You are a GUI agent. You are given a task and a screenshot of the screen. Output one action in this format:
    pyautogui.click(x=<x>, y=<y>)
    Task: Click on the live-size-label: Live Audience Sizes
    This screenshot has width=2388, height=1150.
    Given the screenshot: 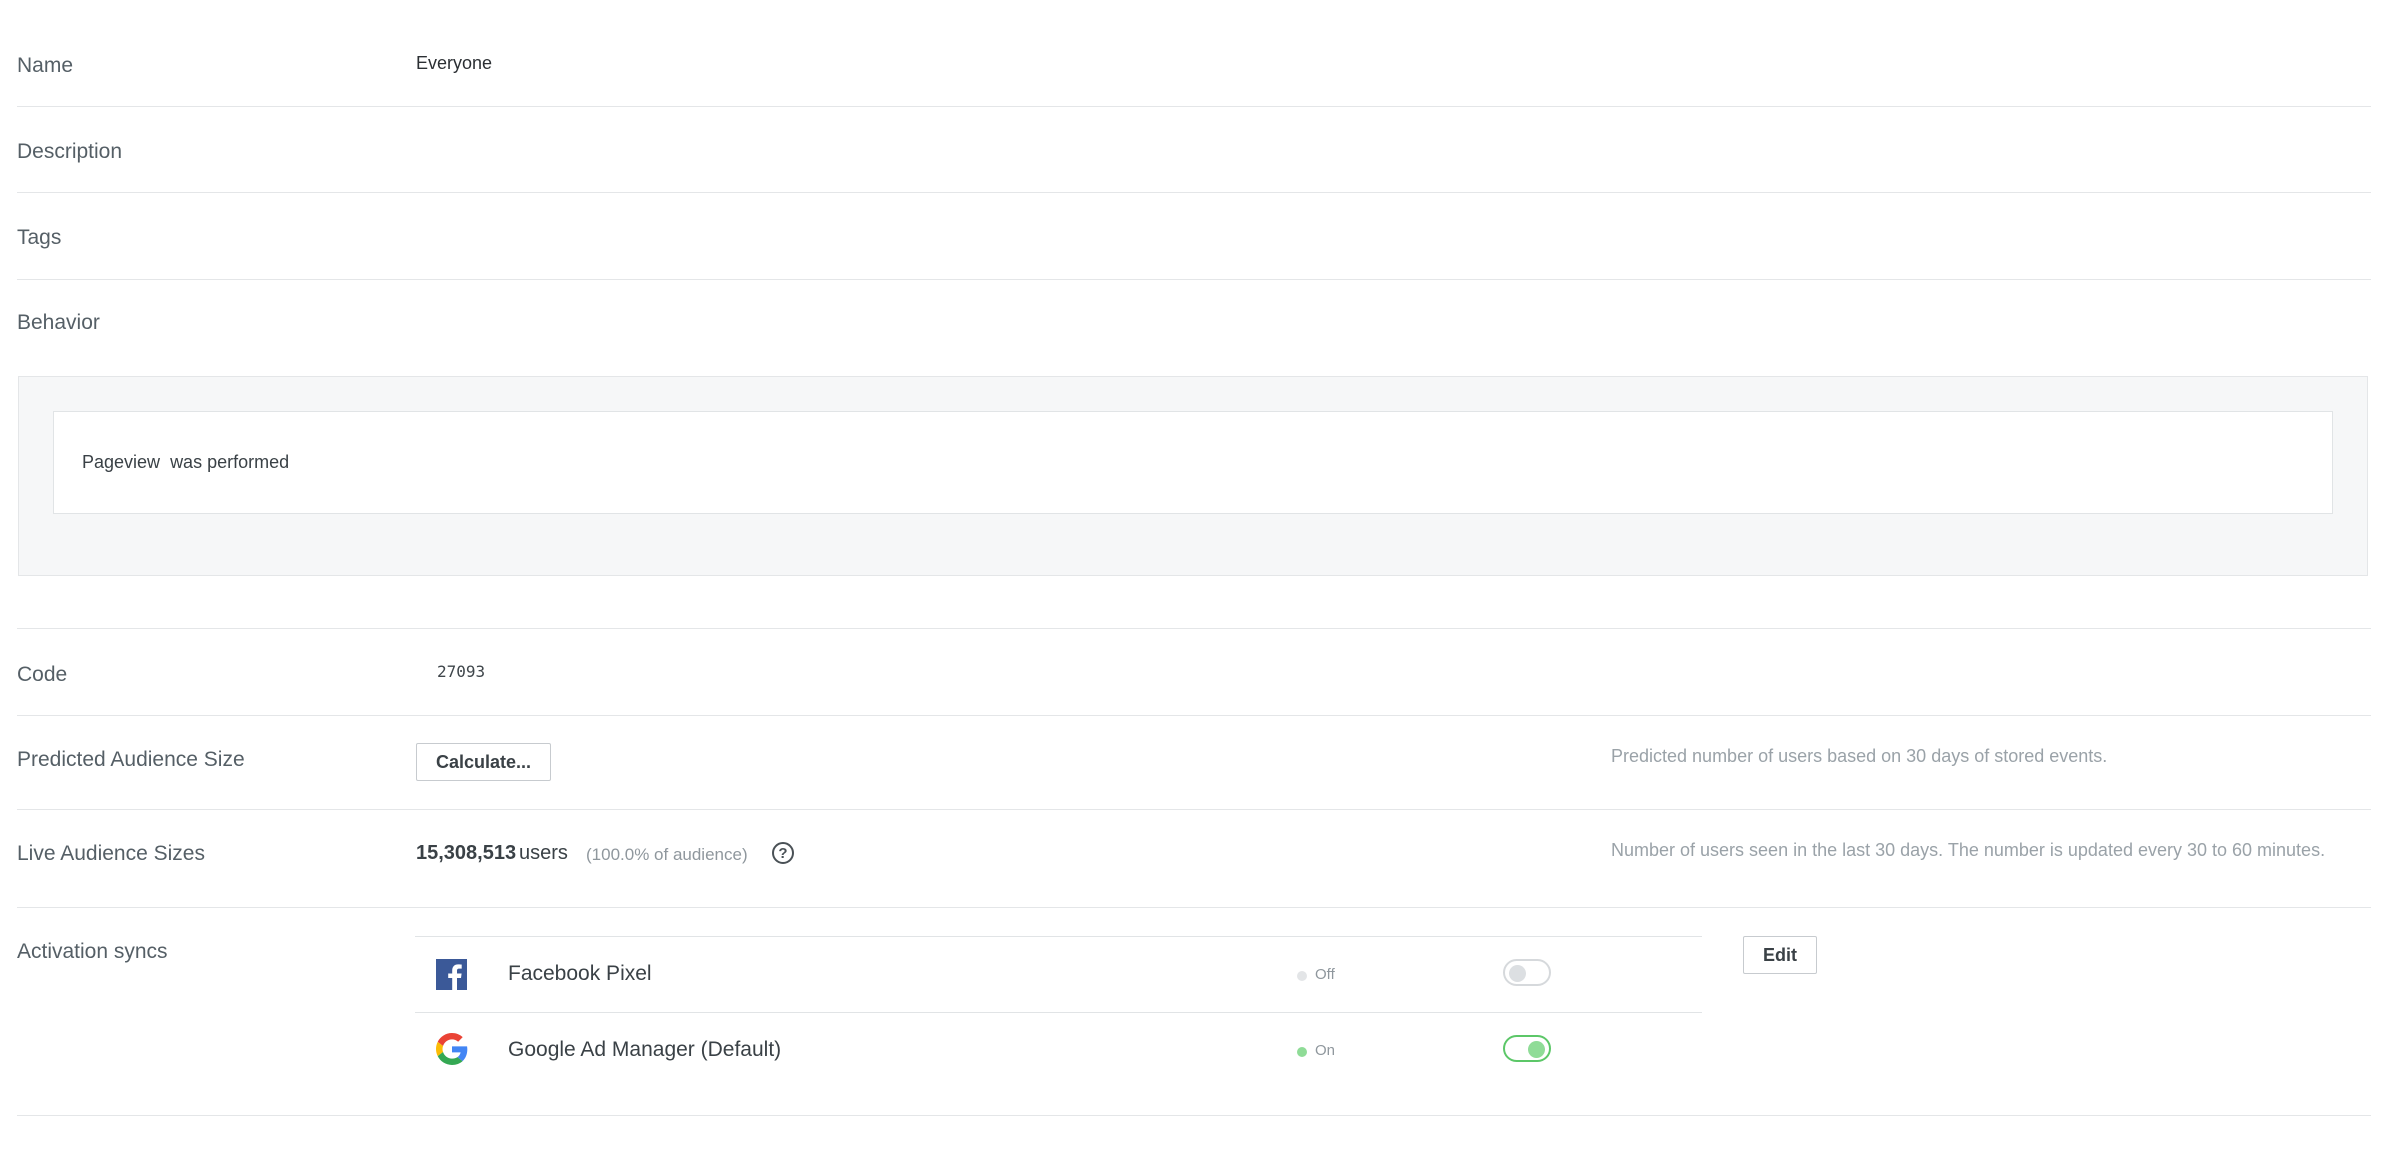 What is the action you would take?
    pyautogui.click(x=111, y=853)
    